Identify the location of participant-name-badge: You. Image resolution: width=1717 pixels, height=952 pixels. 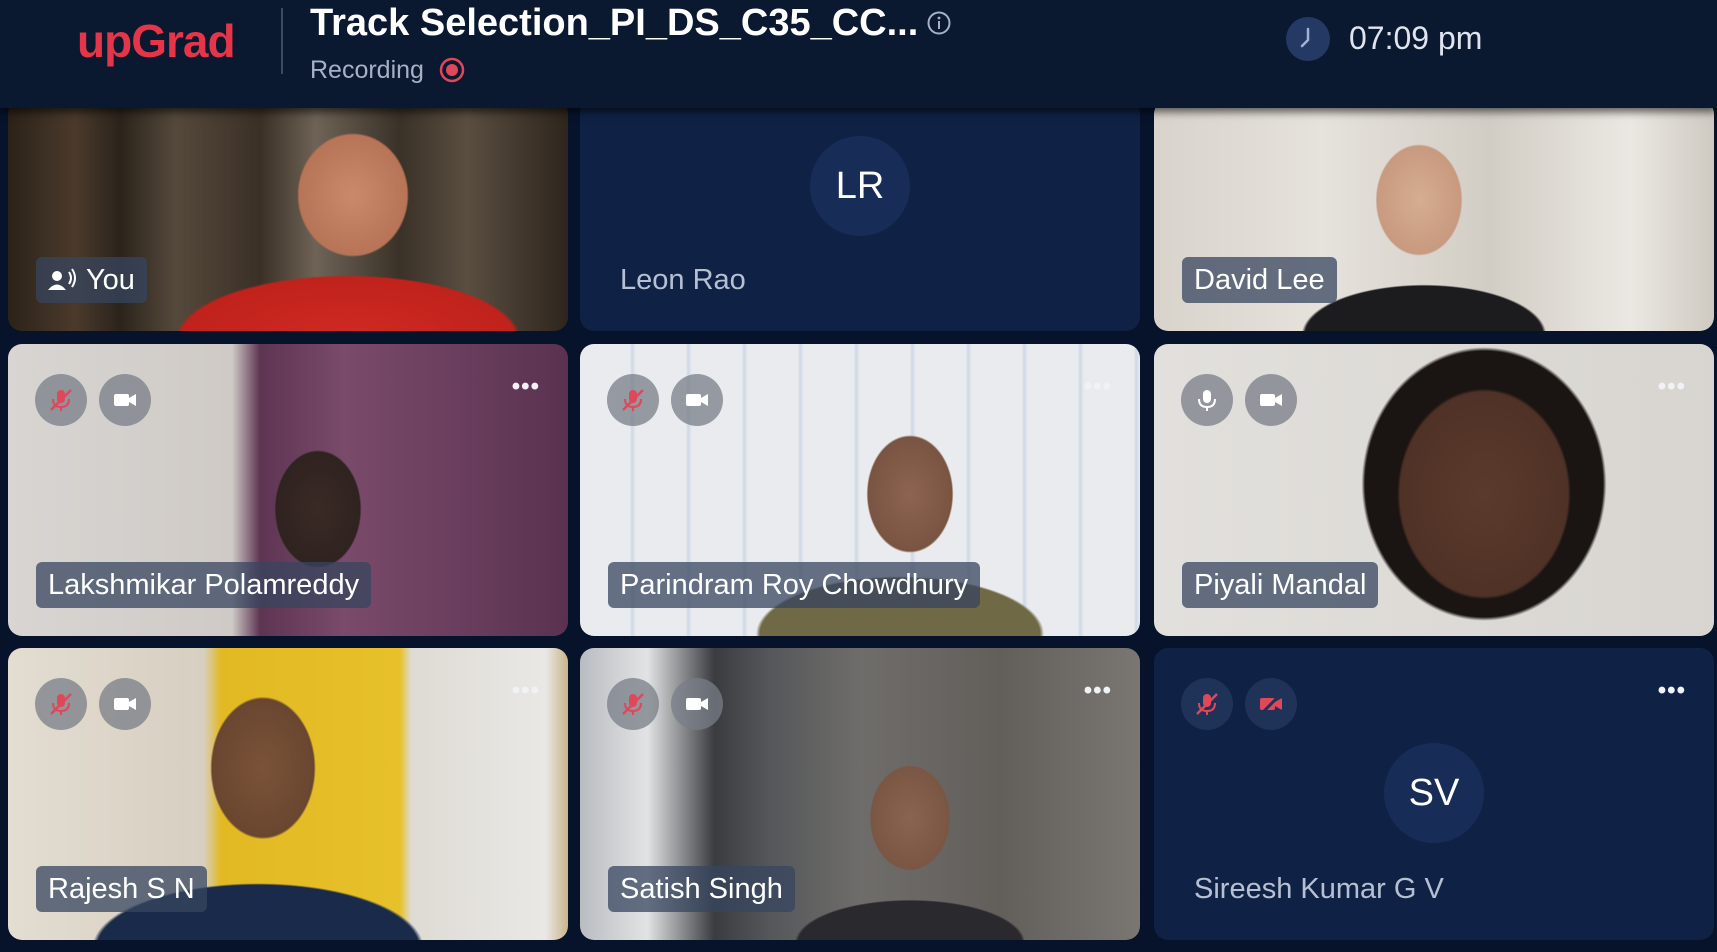
(91, 280).